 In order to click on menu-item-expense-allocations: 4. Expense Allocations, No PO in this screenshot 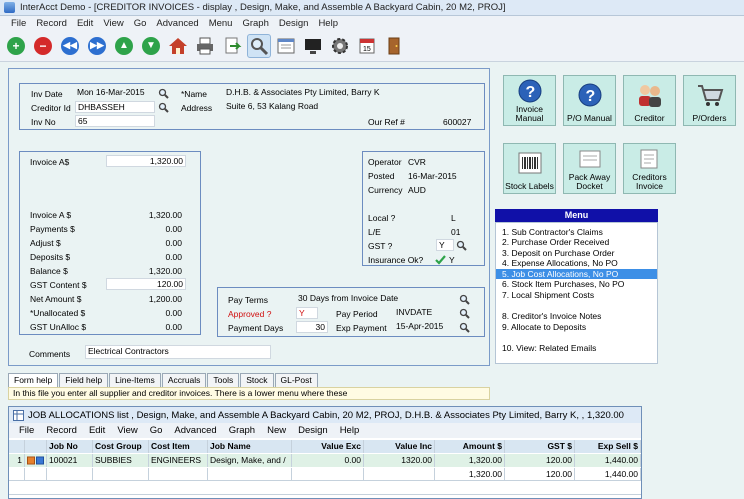, I will do `click(576, 263)`.